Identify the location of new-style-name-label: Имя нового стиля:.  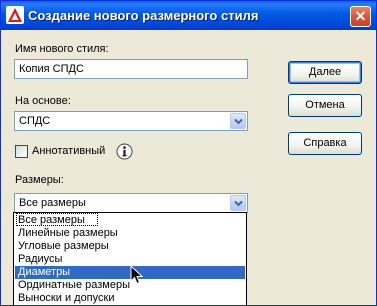
(62, 49).